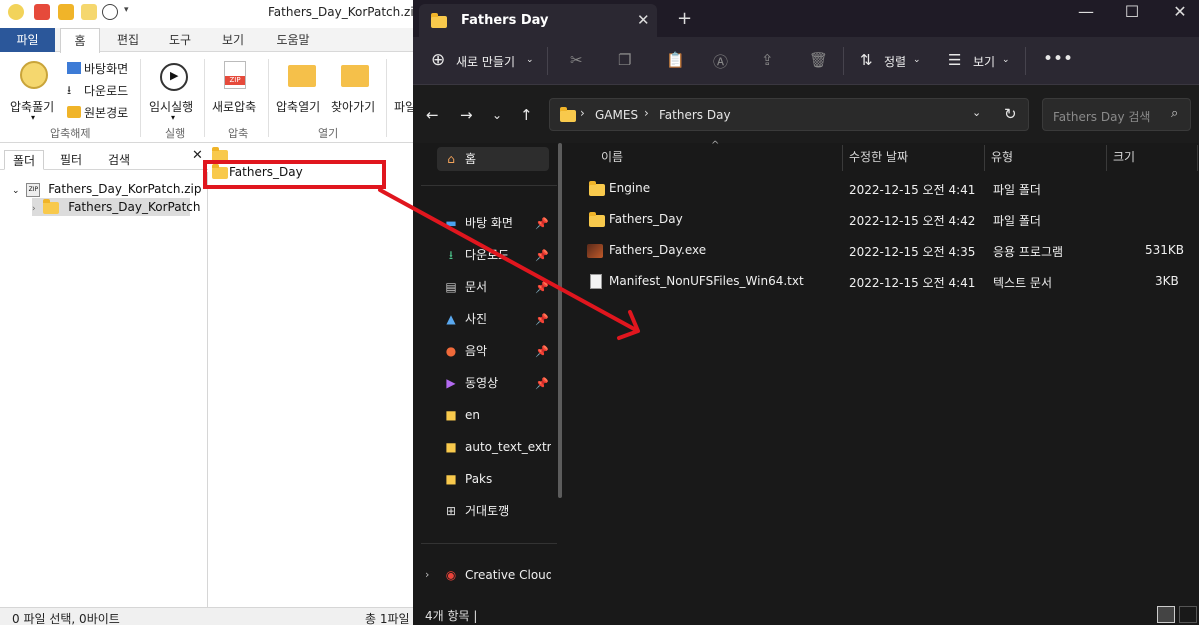 This screenshot has height=625, width=1199. What do you see at coordinates (508, 260) in the screenshot?
I see `annotation-arrow-line` at bounding box center [508, 260].